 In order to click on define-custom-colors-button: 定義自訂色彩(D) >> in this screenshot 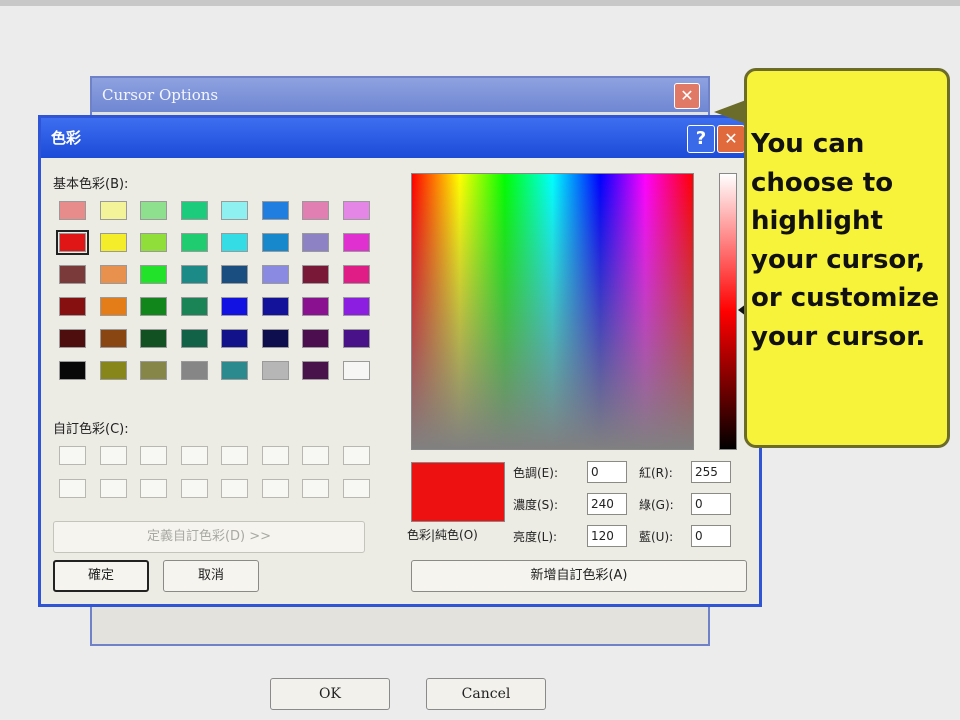, I will do `click(209, 537)`.